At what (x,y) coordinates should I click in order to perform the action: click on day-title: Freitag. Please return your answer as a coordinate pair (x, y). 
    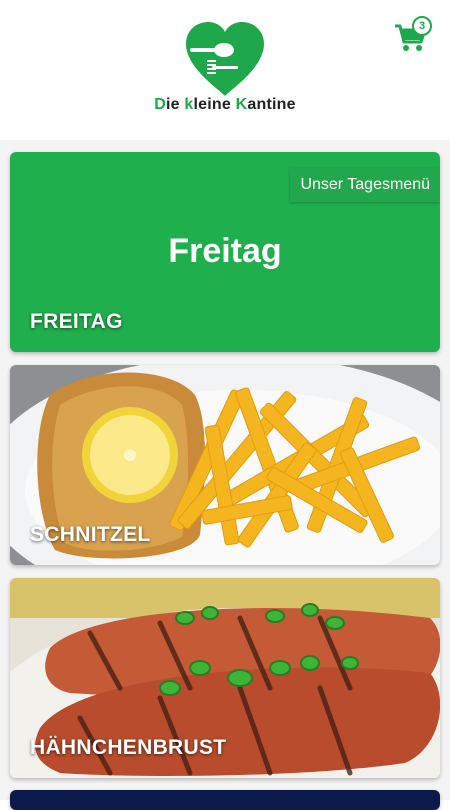
    Looking at the image, I should click on (225, 251).